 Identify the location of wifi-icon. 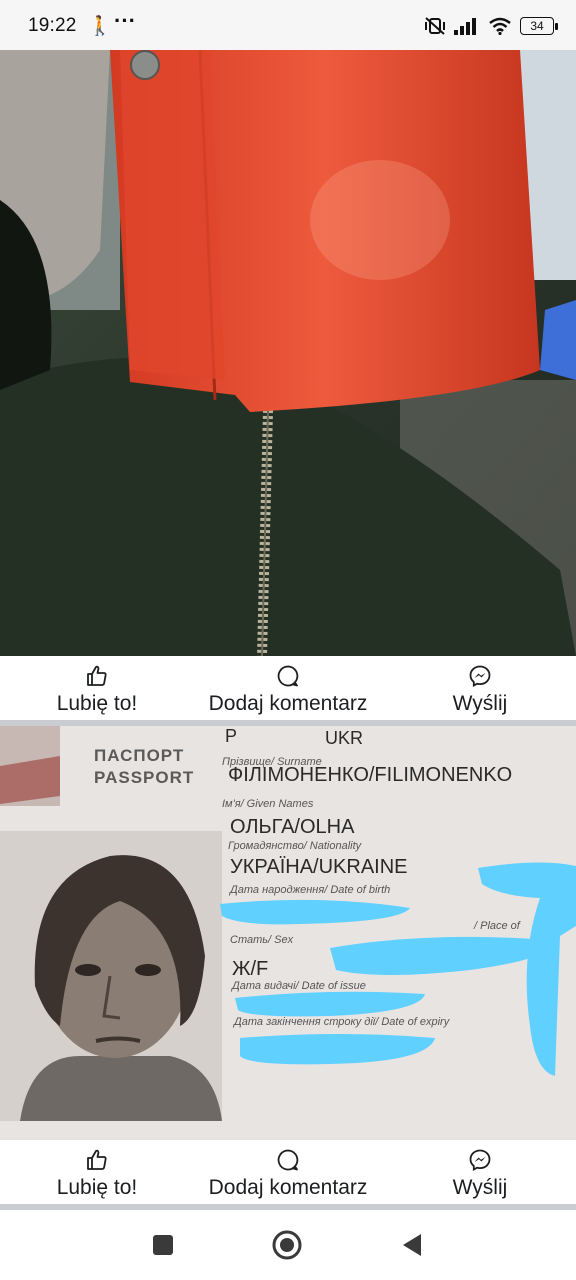
(500, 26).